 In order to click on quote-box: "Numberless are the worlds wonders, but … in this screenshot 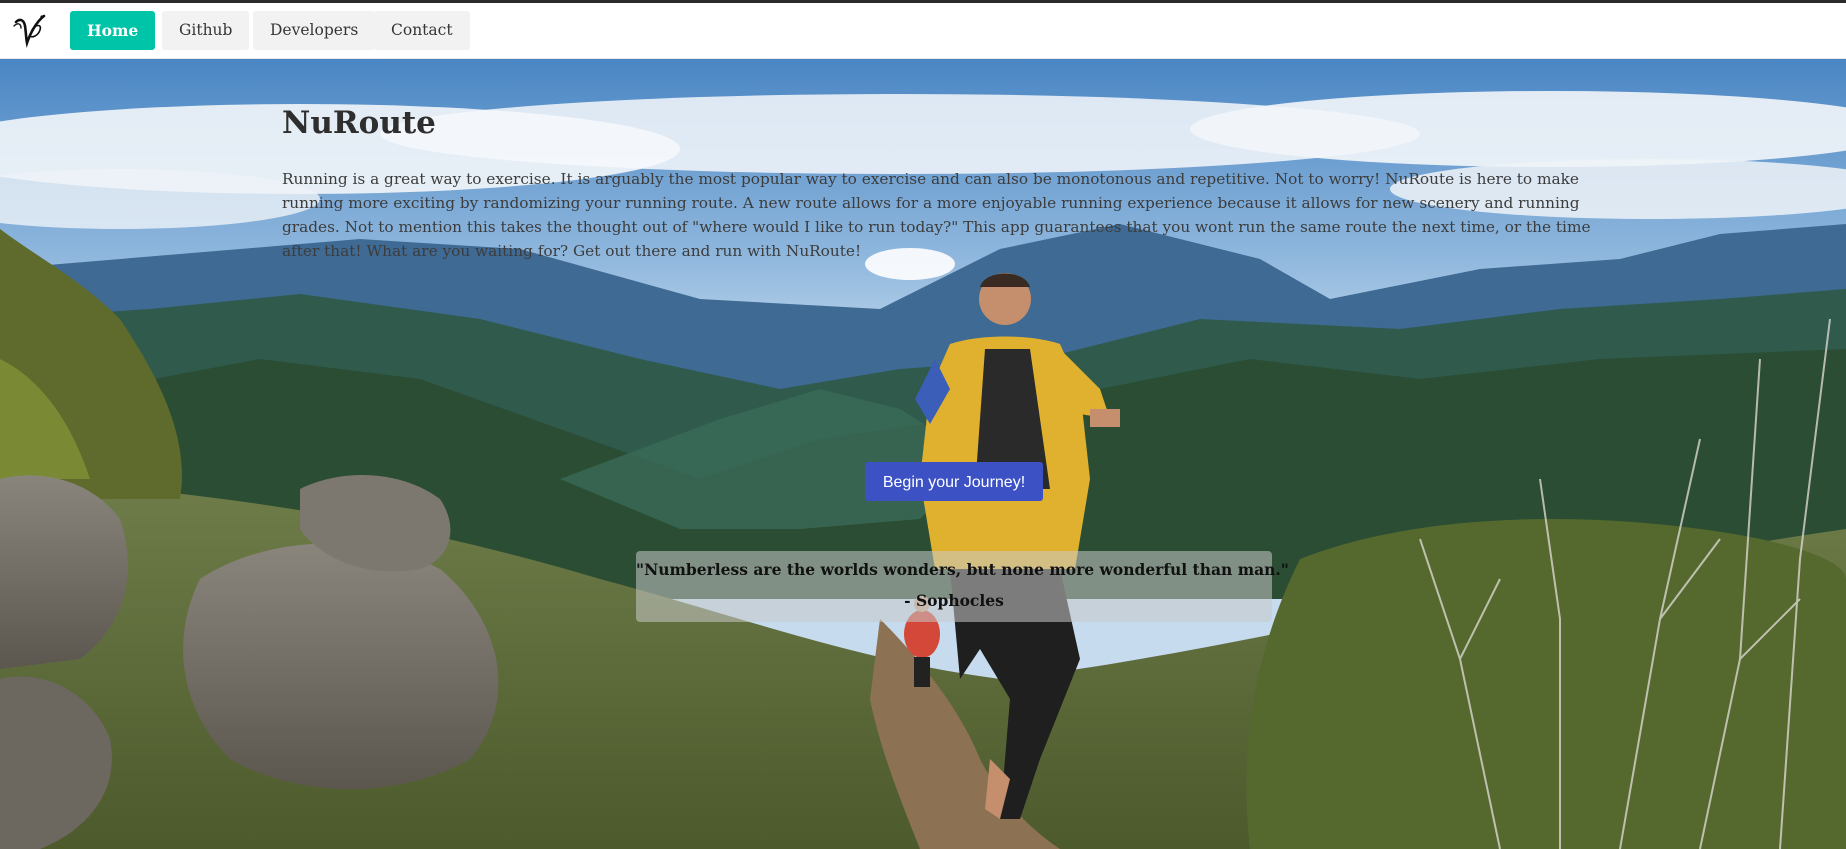, I will do `click(962, 586)`.